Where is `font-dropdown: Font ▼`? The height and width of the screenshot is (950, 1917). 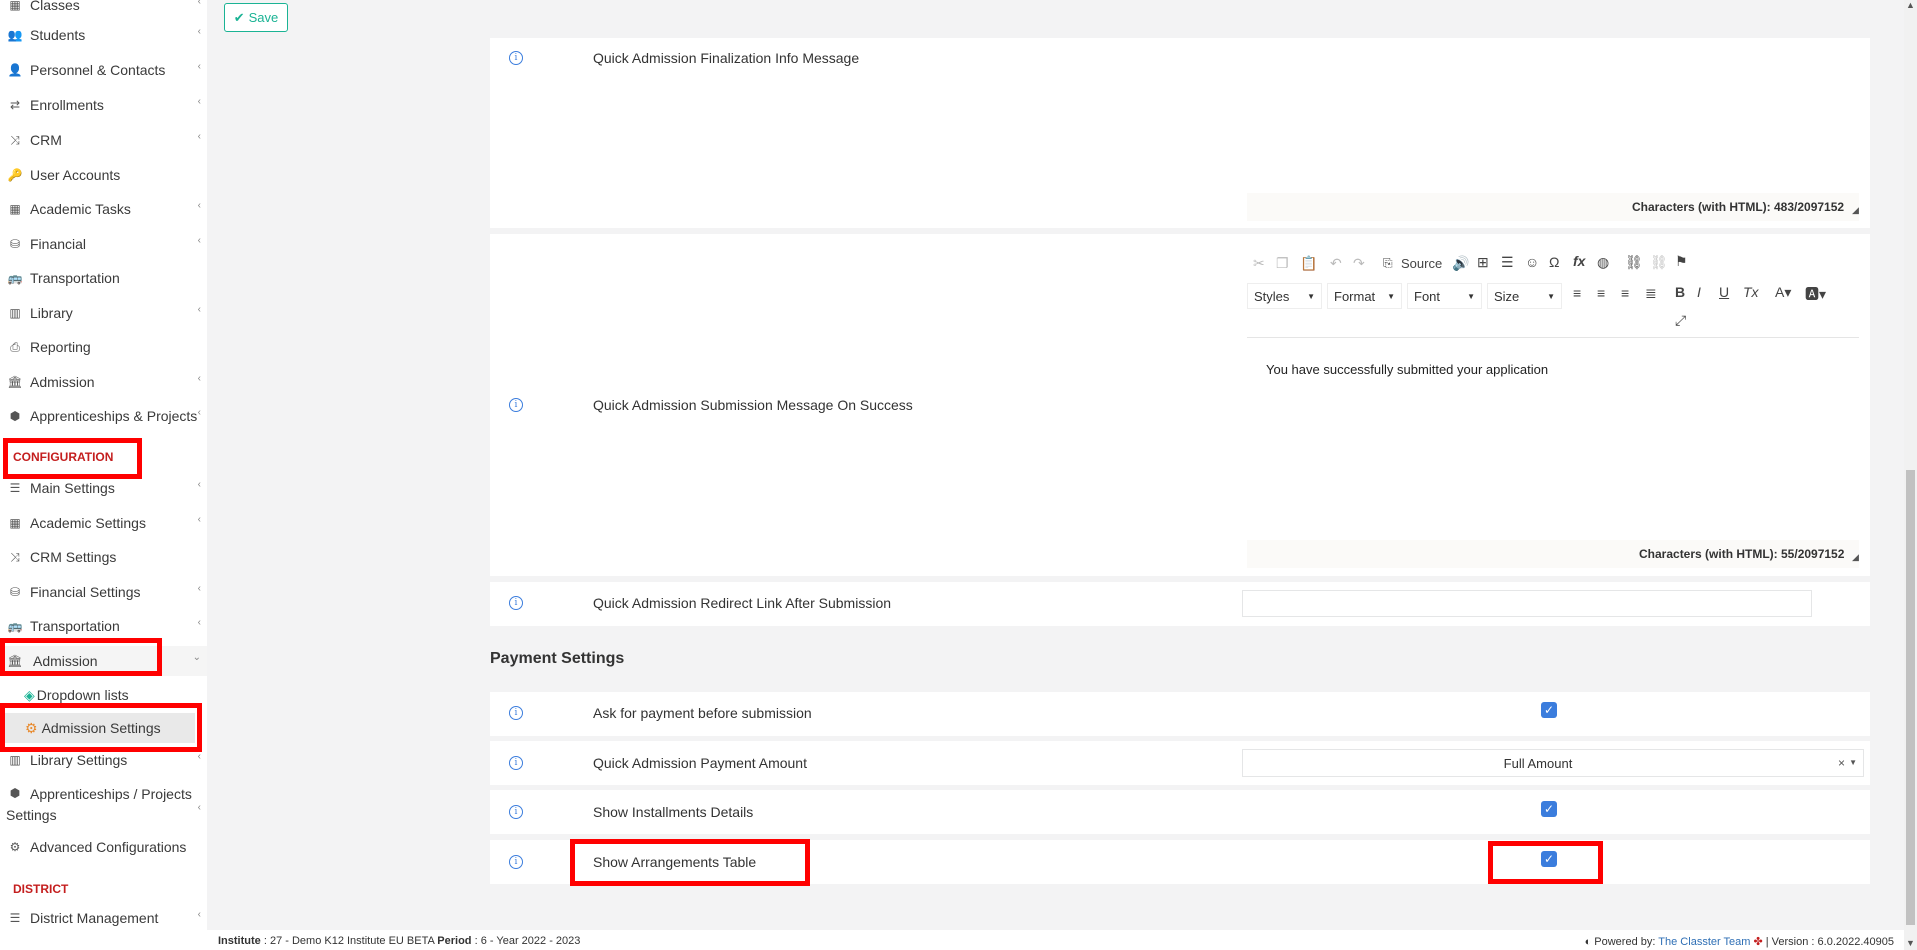
font-dropdown: Font ▼ is located at coordinates (1444, 296).